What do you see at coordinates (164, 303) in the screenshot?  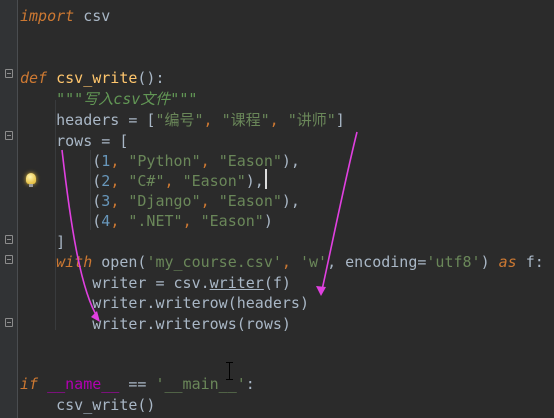 I see `code-line-writerow: writer.writerow(headers)` at bounding box center [164, 303].